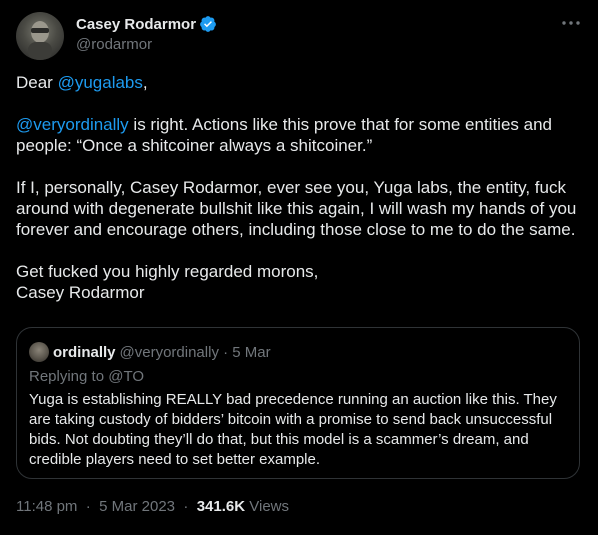  I want to click on tweet-salutation: Dear @yugalabs,, so click(299, 82).